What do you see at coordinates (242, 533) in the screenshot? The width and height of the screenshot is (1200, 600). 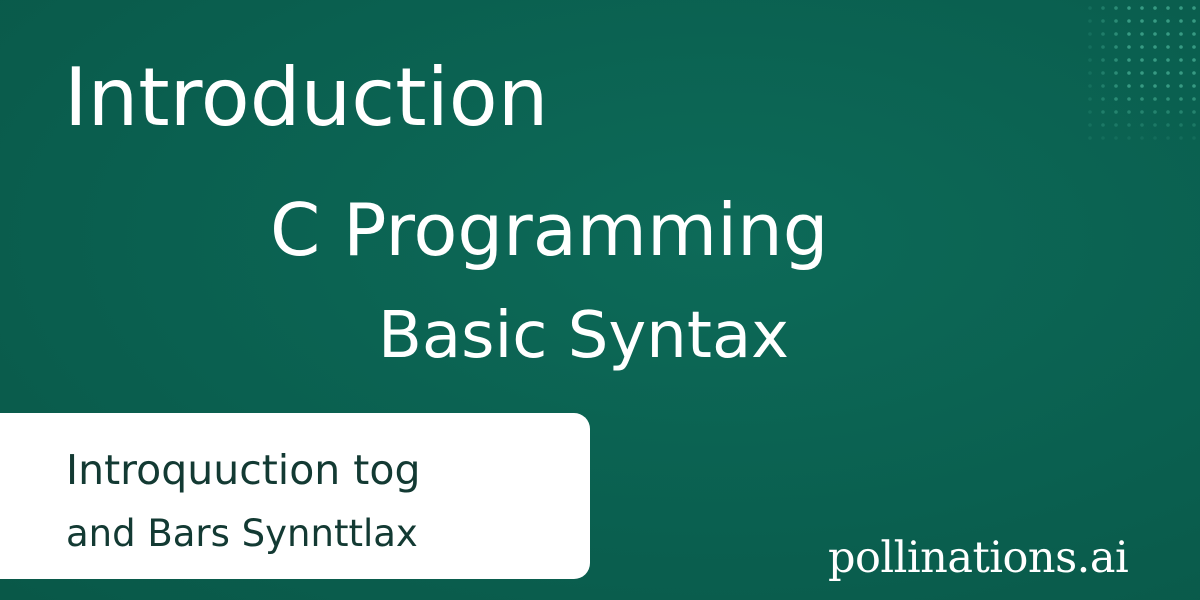 I see `caption-line-2: and Bars Synnttlax` at bounding box center [242, 533].